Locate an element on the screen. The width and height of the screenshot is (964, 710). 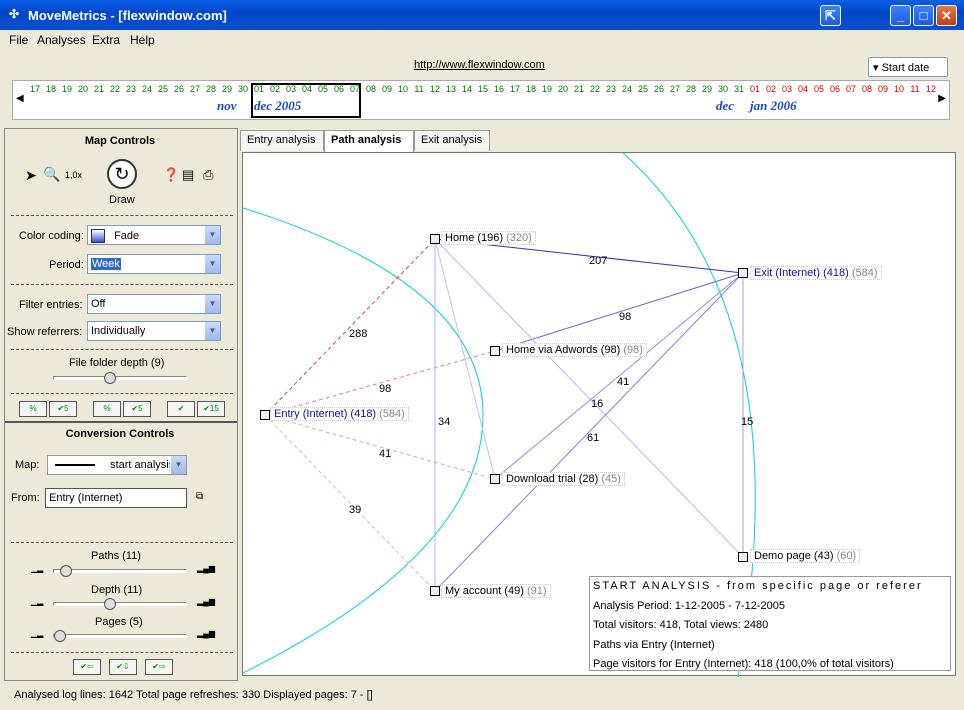
filter-button-6: ✔15 is located at coordinates (211, 409).